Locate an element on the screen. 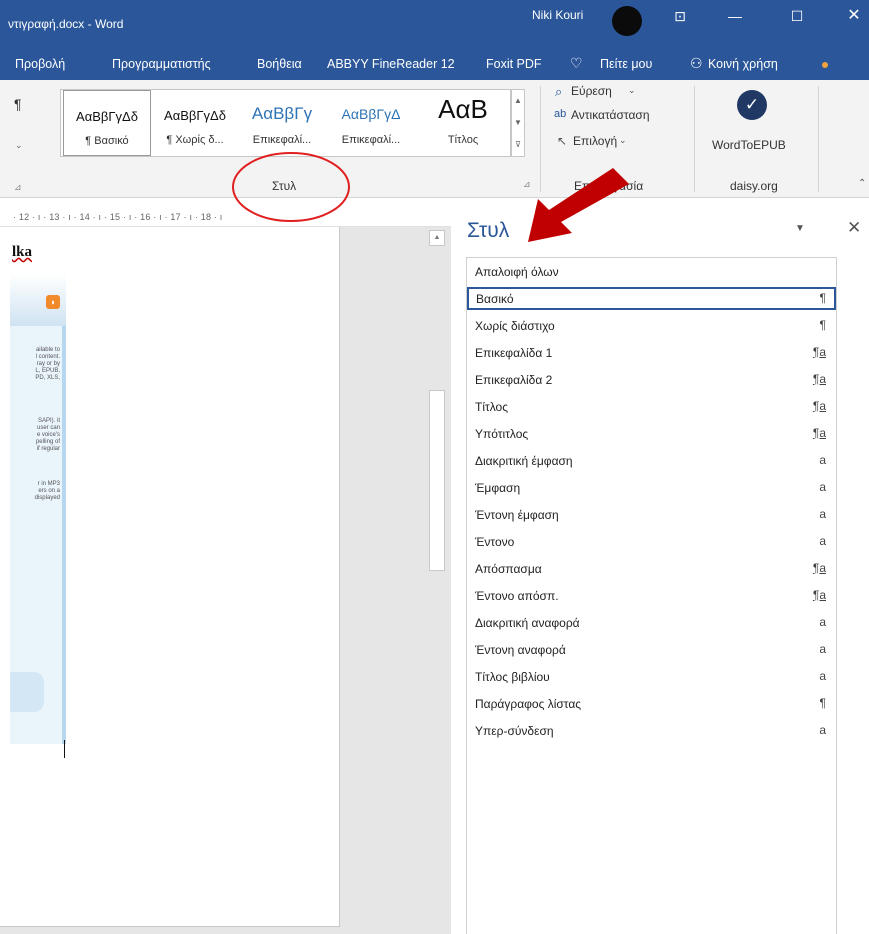  search-icon: ⌕ is located at coordinates (558, 92).